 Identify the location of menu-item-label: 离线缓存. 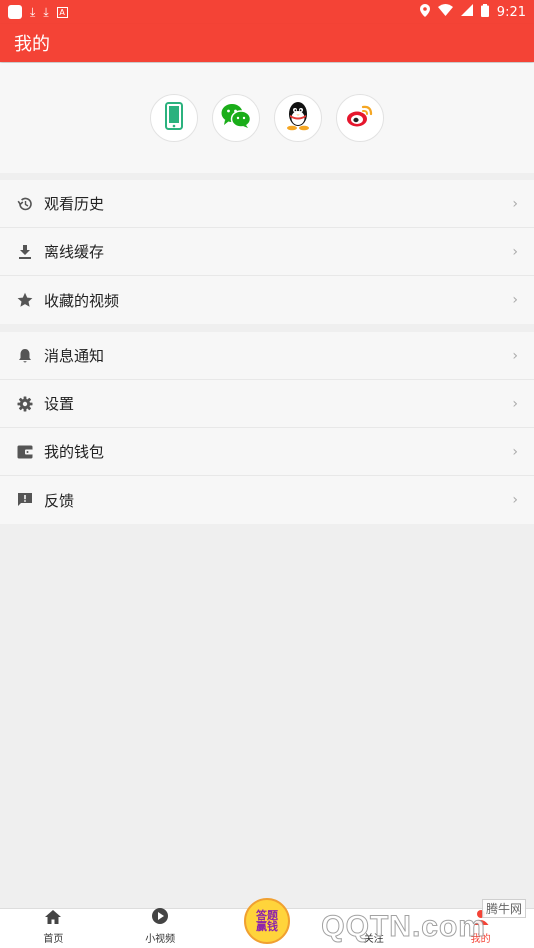
(74, 252).